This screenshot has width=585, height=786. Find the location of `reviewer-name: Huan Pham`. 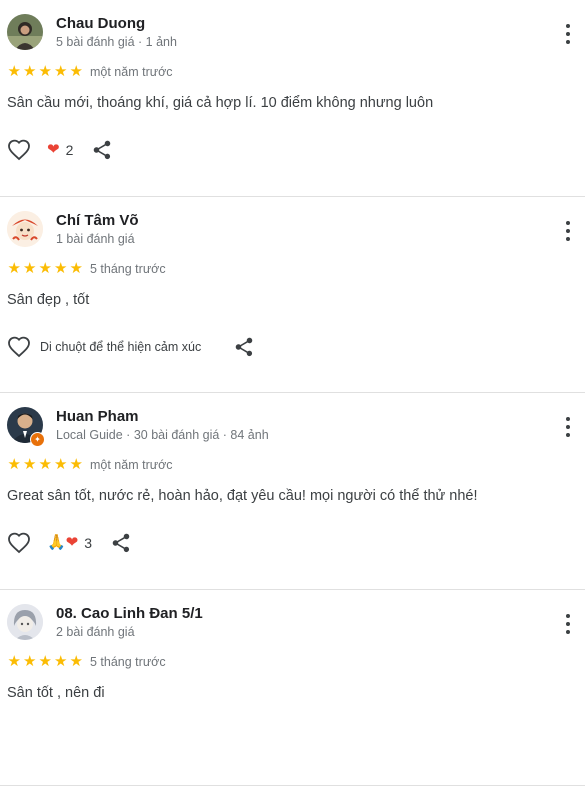

reviewer-name: Huan Pham is located at coordinates (97, 416).